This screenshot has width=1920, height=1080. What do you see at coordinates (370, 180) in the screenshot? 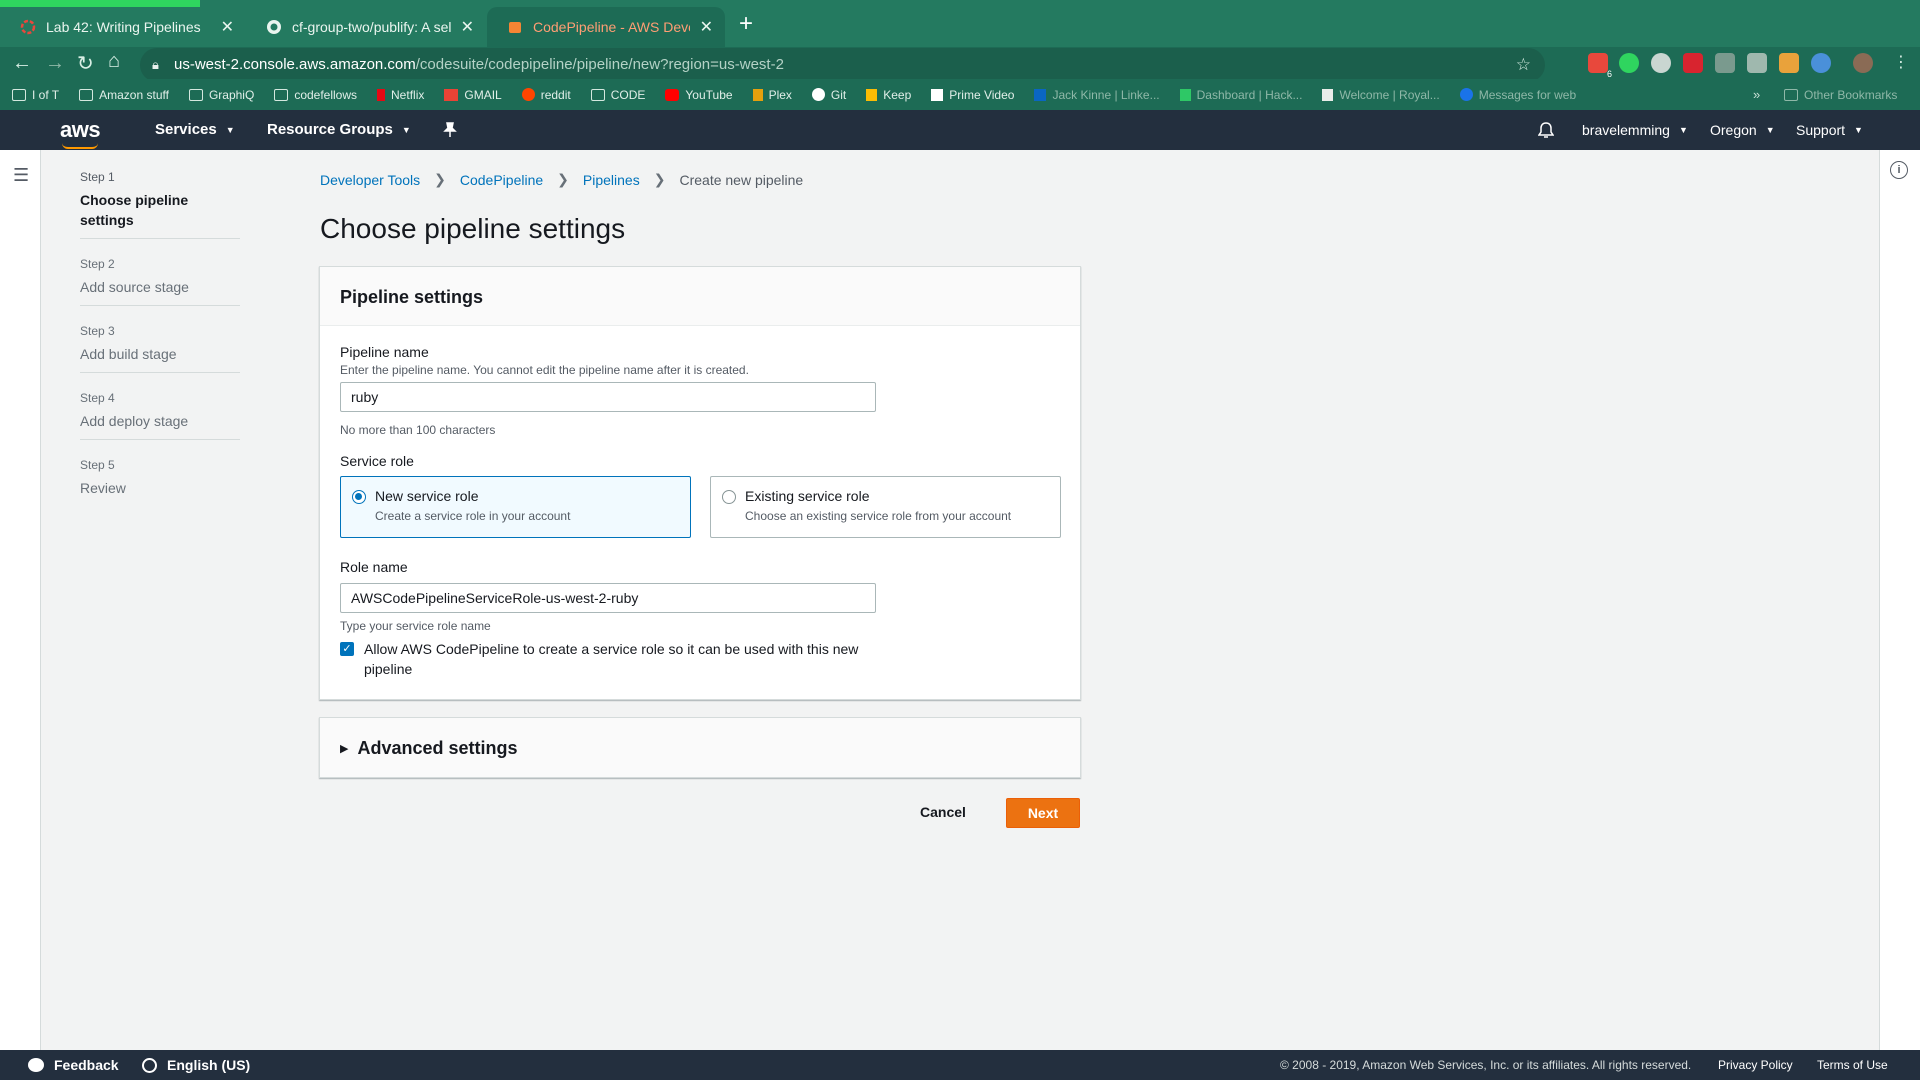
I see `breadcrumb-developer-tools: Developer Tools` at bounding box center [370, 180].